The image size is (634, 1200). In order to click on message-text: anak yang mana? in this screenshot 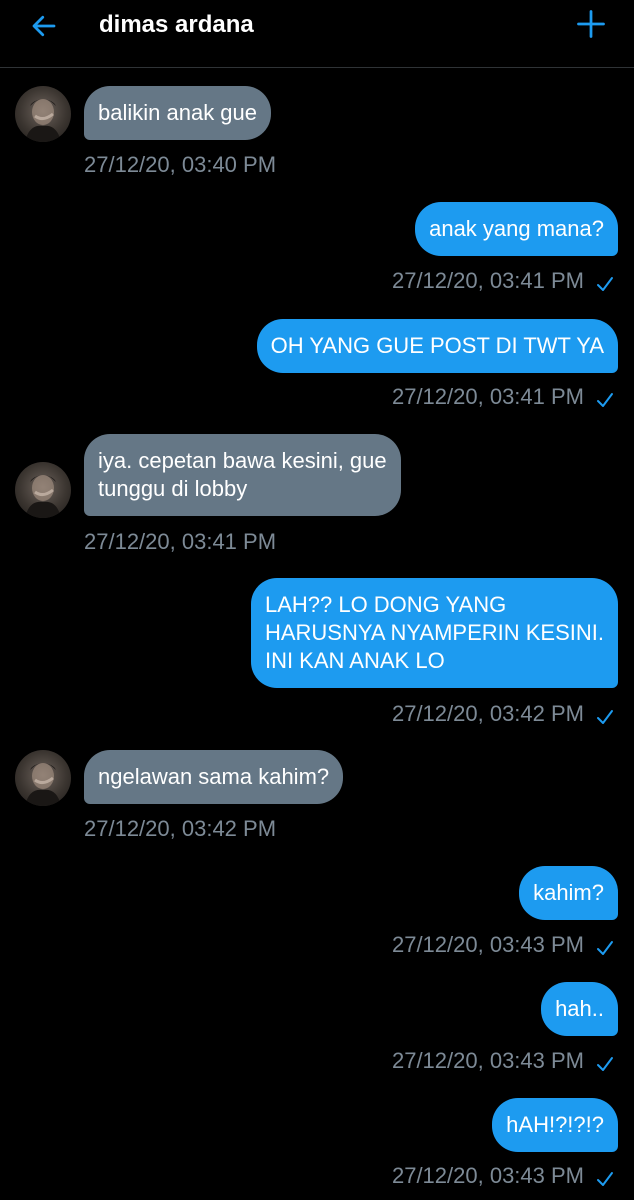, I will do `click(516, 228)`.